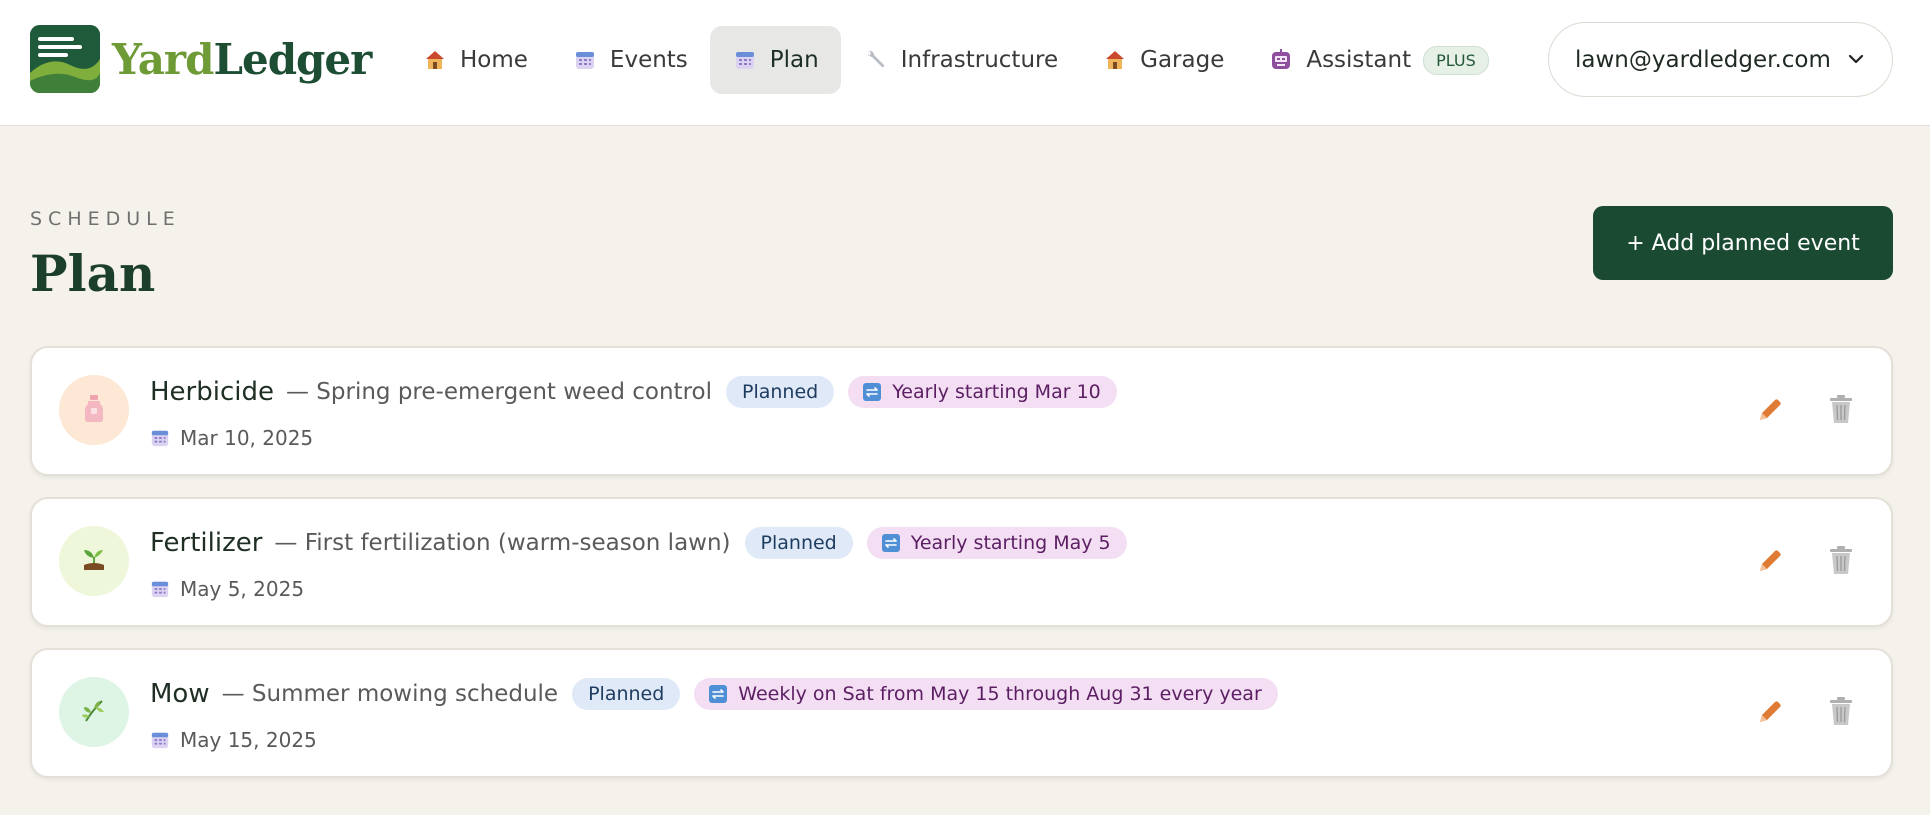  I want to click on event-date-row: Mar 10, 2025, so click(231, 438).